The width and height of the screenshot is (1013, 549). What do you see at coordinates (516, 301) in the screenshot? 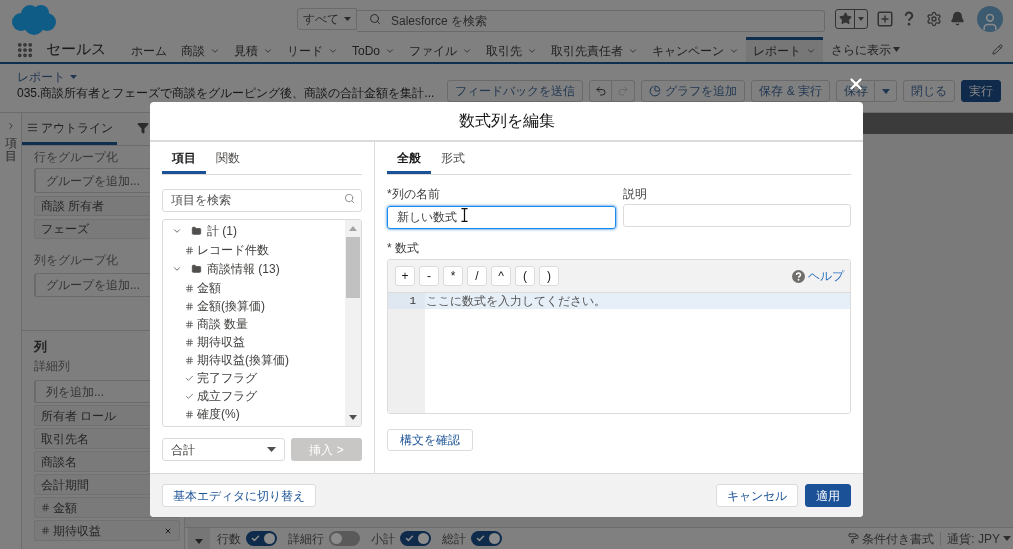
I see `placeholder-text: ここに数式を入力してください。` at bounding box center [516, 301].